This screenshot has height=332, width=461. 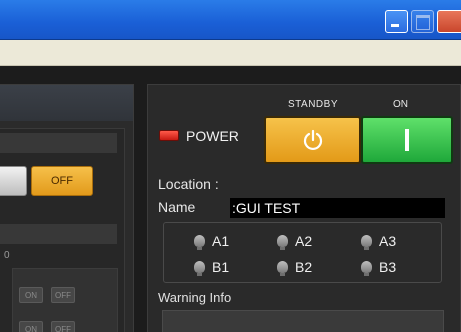 What do you see at coordinates (188, 184) in the screenshot?
I see `location-label: Location :` at bounding box center [188, 184].